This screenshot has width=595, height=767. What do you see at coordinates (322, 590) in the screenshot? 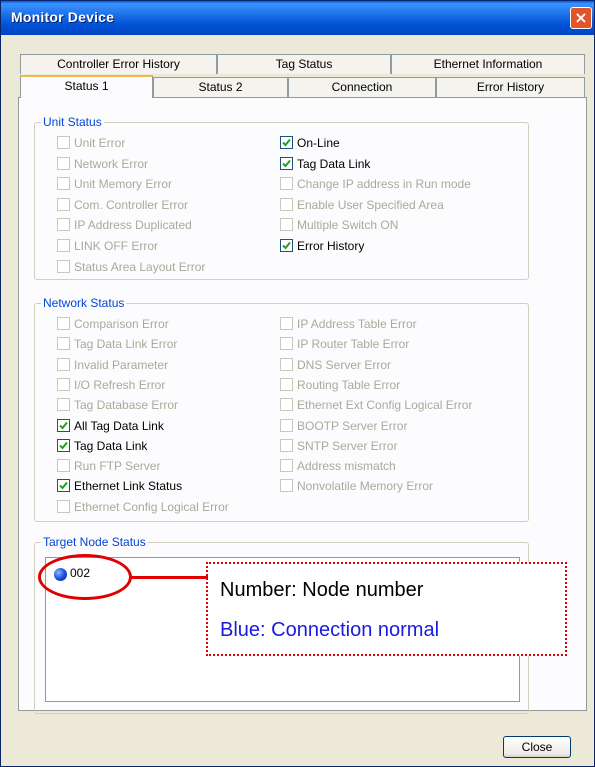
I see `callout-line-node-number: Number: Node number` at bounding box center [322, 590].